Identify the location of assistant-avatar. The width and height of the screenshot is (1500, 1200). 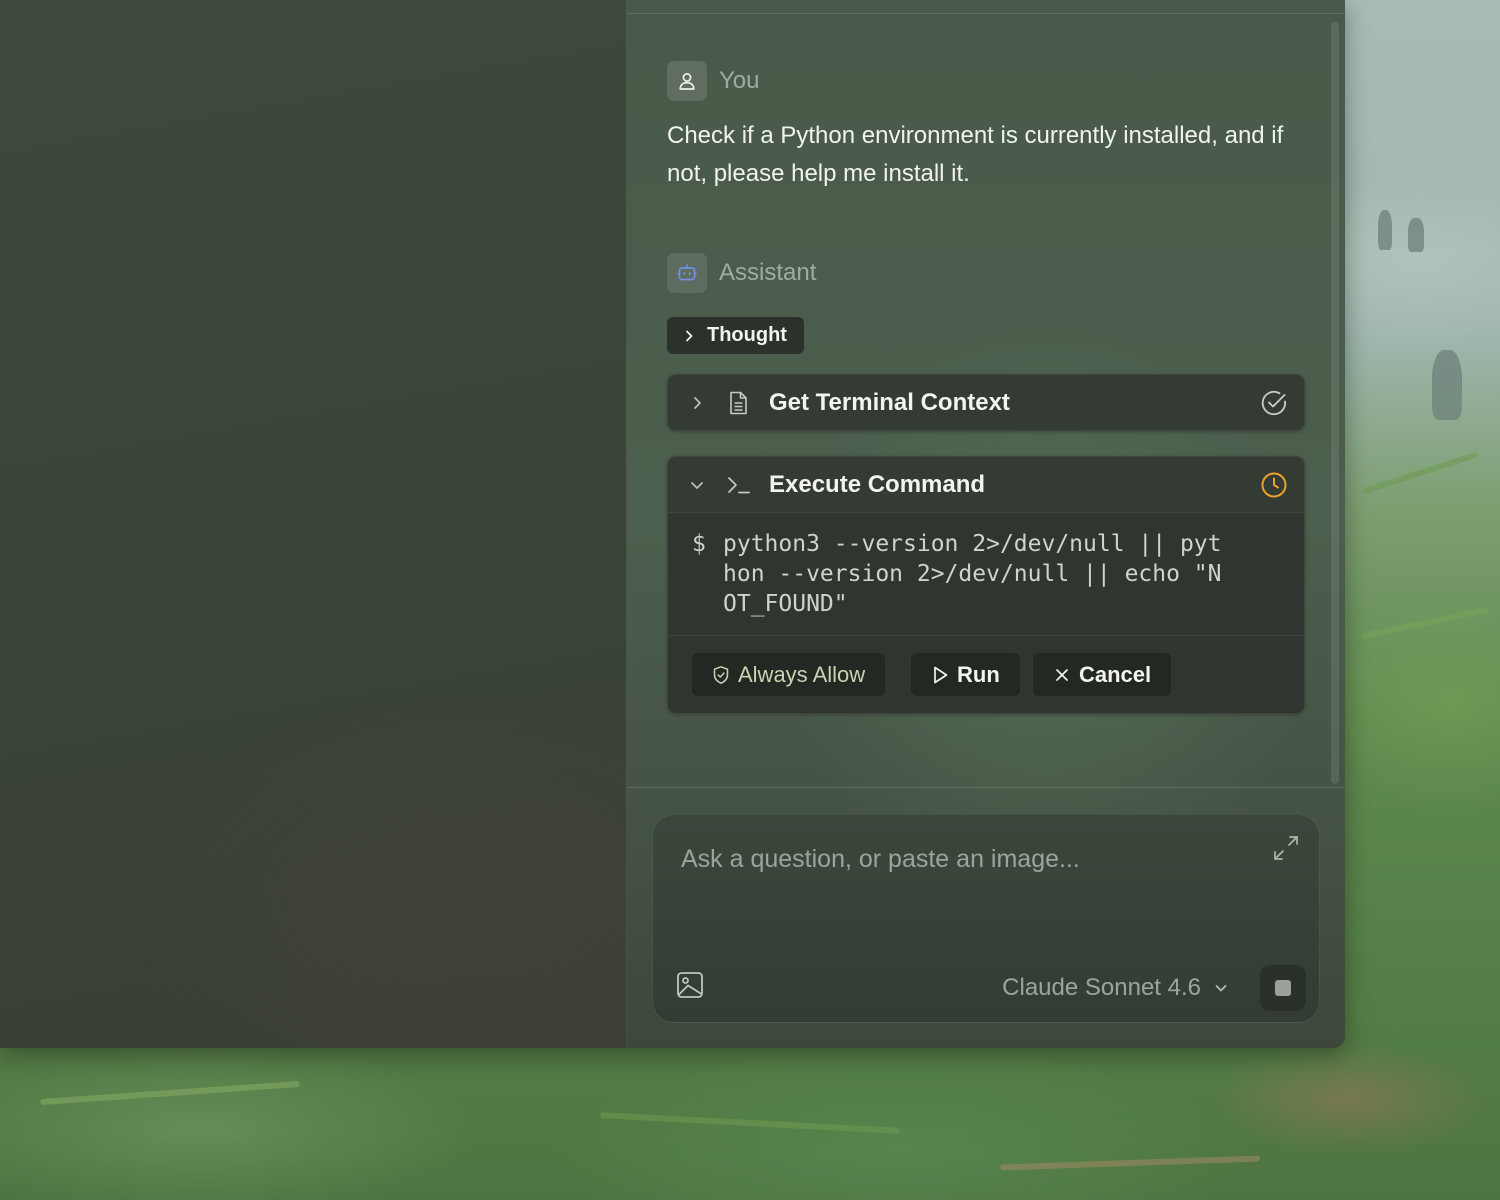
(687, 273).